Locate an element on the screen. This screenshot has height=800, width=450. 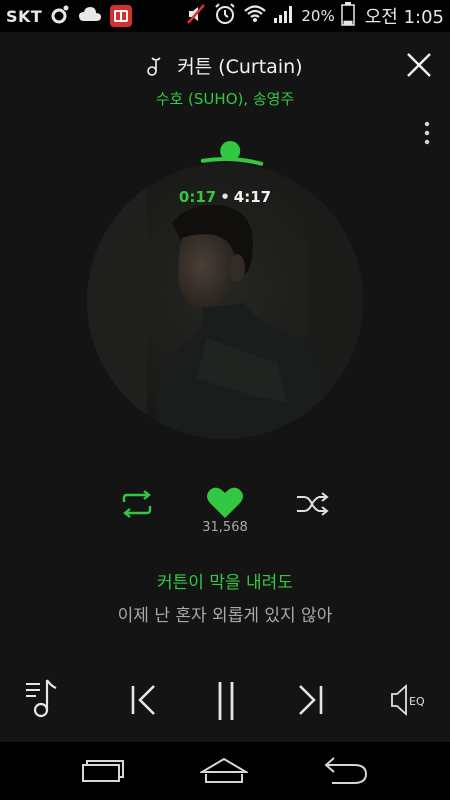
equalizer-icon: EQ is located at coordinates (408, 700).